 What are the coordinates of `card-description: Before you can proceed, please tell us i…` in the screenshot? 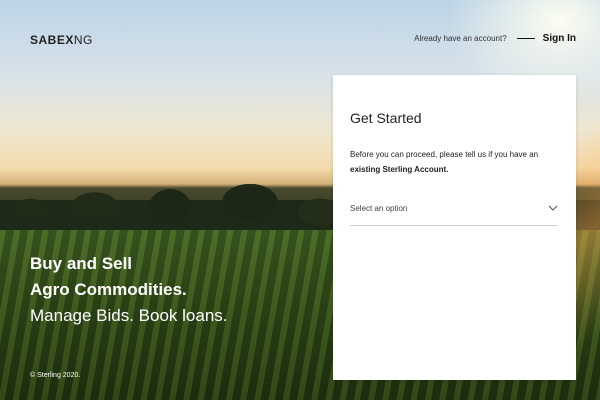 It's located at (456, 162).